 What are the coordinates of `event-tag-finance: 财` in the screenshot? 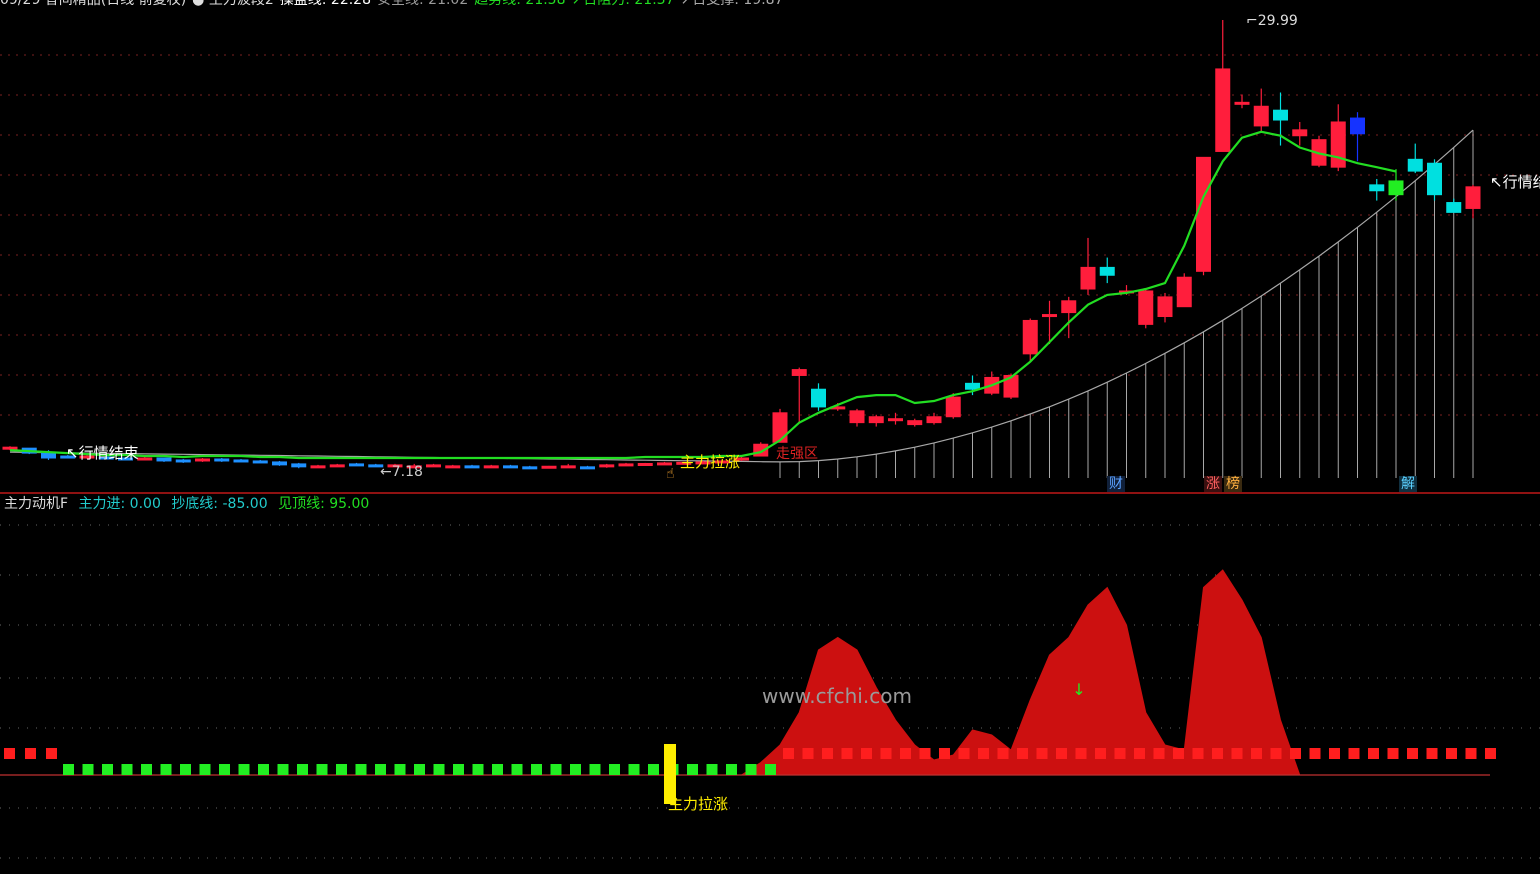 It's located at (1116, 484).